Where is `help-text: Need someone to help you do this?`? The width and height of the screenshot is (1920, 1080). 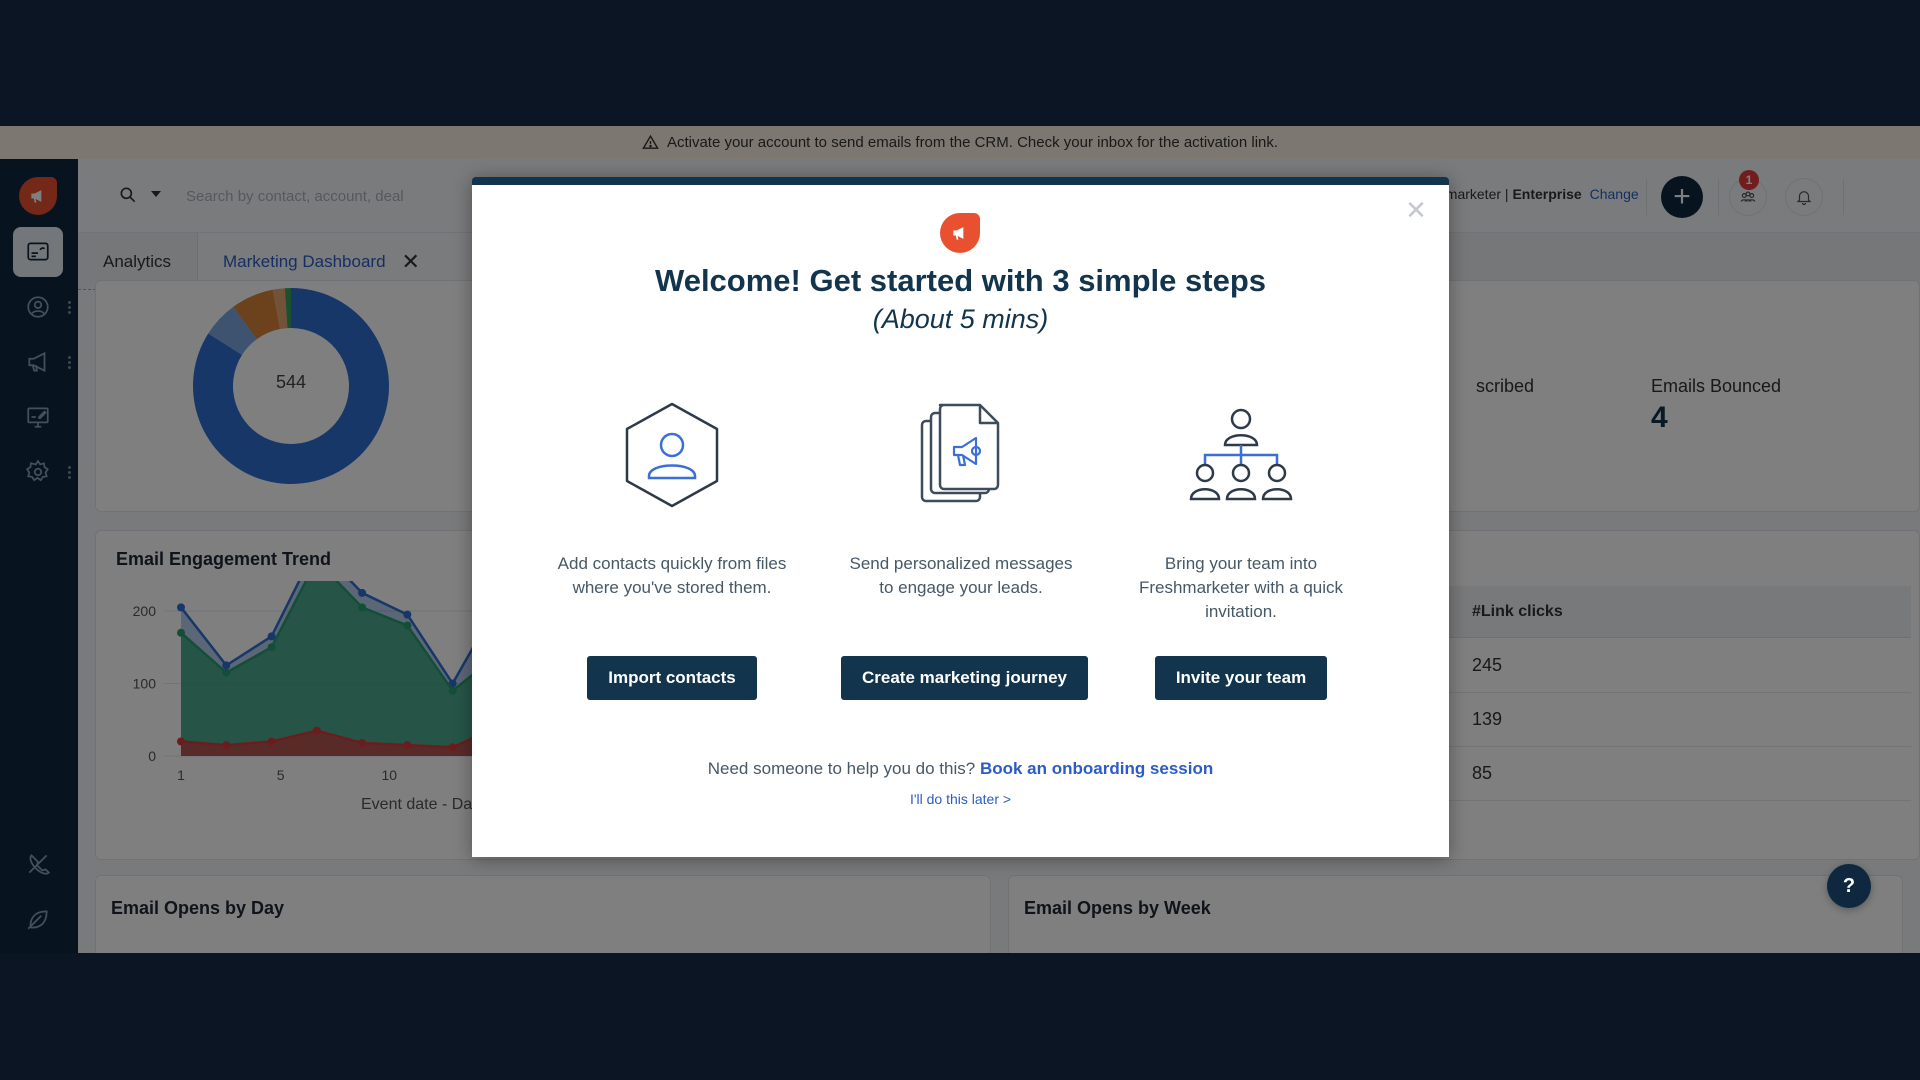 help-text: Need someone to help you do this? is located at coordinates (843, 768).